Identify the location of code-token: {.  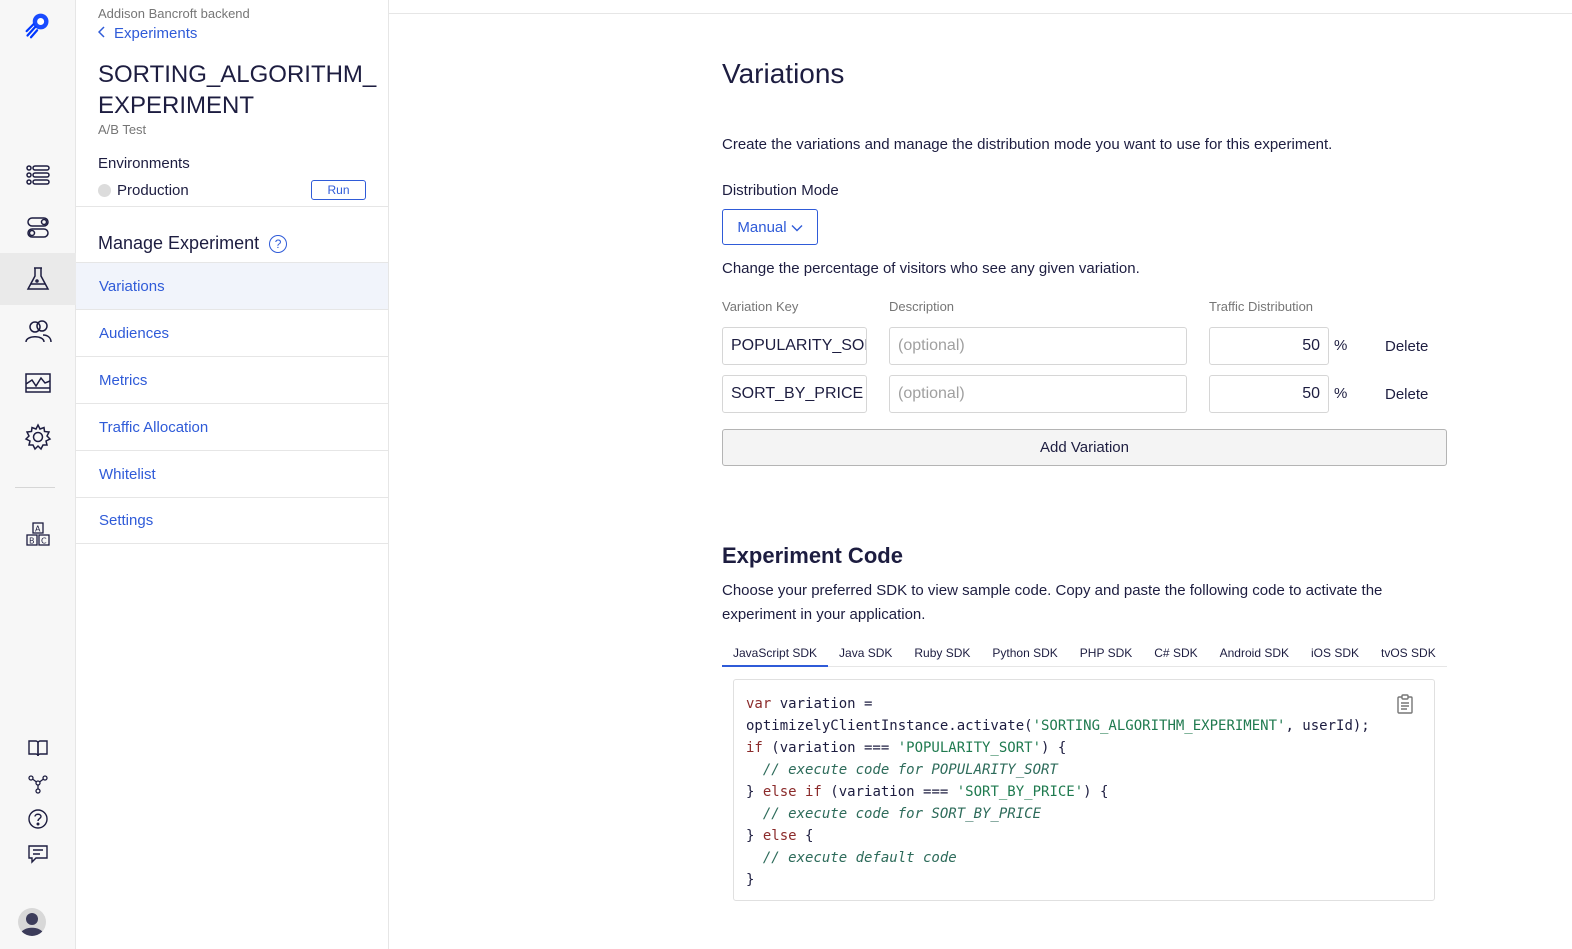
(805, 836).